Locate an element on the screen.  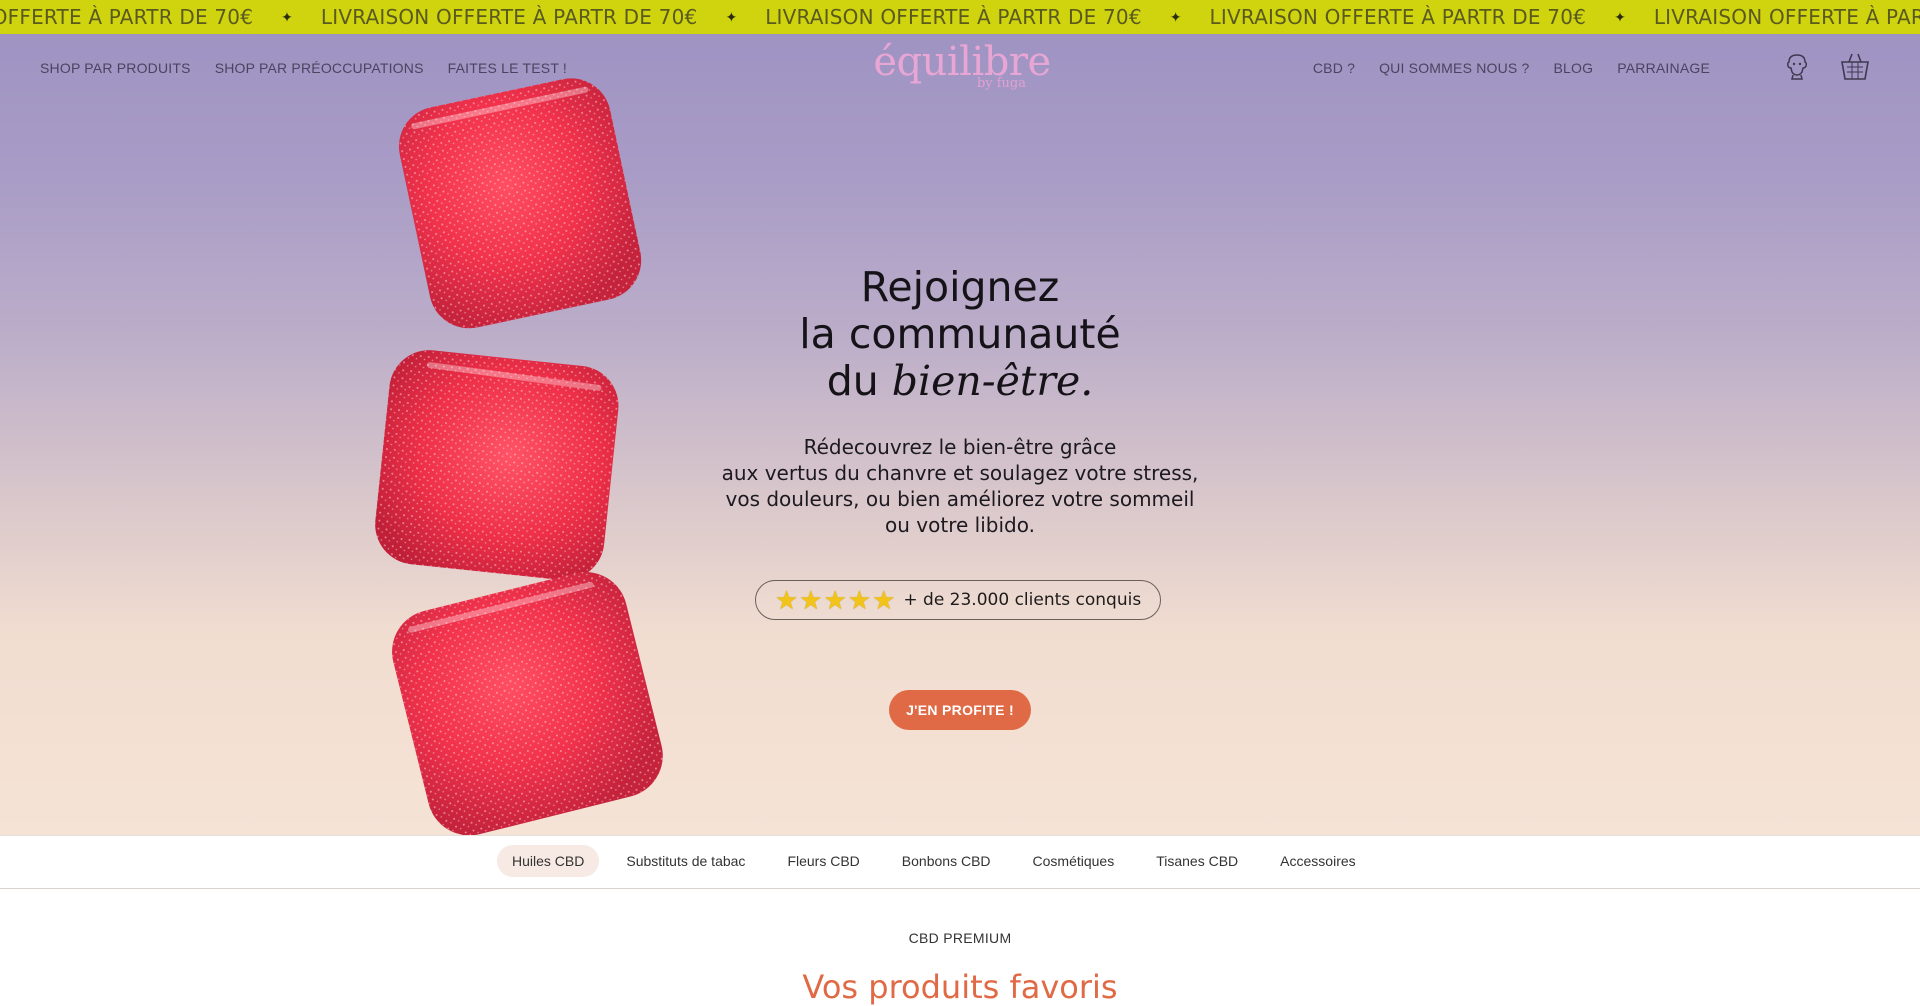
hero-subtitle-line: Rédecouvrez le bien-être grâce is located at coordinates (960, 447).